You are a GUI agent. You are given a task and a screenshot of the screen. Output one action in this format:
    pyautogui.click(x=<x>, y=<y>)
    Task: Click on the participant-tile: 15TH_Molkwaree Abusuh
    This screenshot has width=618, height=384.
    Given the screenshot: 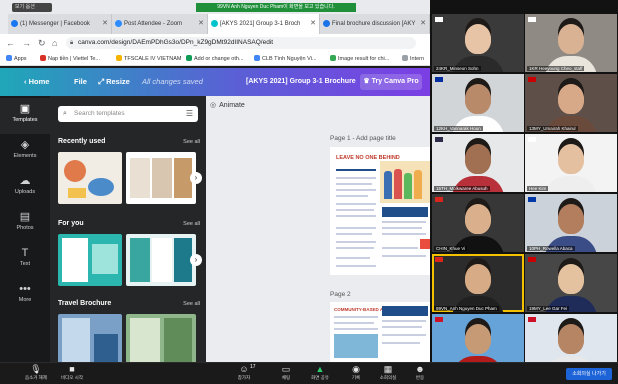 What is the action you would take?
    pyautogui.click(x=478, y=163)
    